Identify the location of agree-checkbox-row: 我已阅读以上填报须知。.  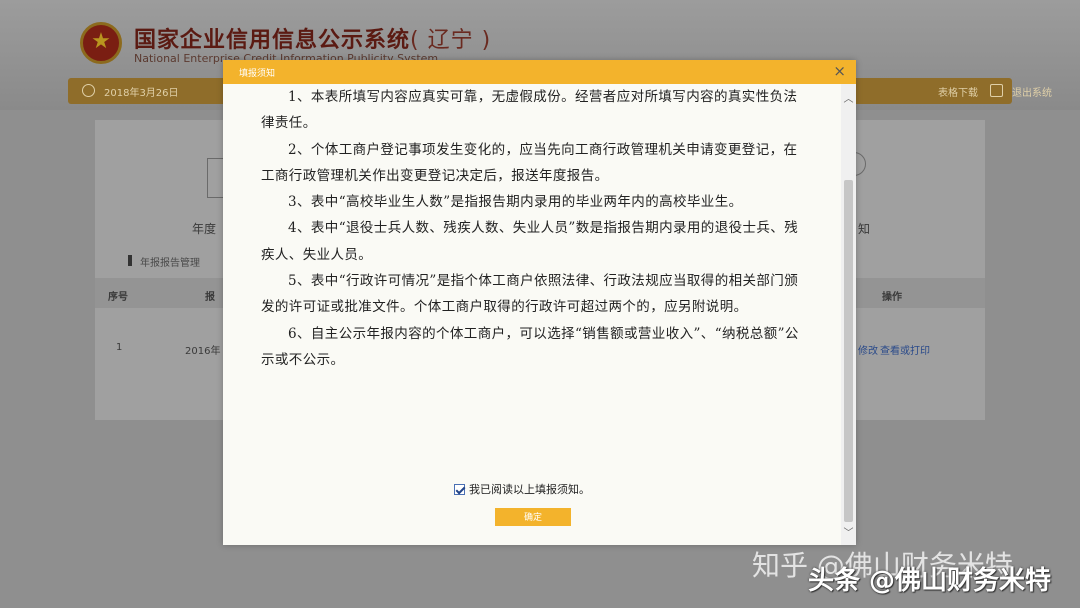
(522, 489).